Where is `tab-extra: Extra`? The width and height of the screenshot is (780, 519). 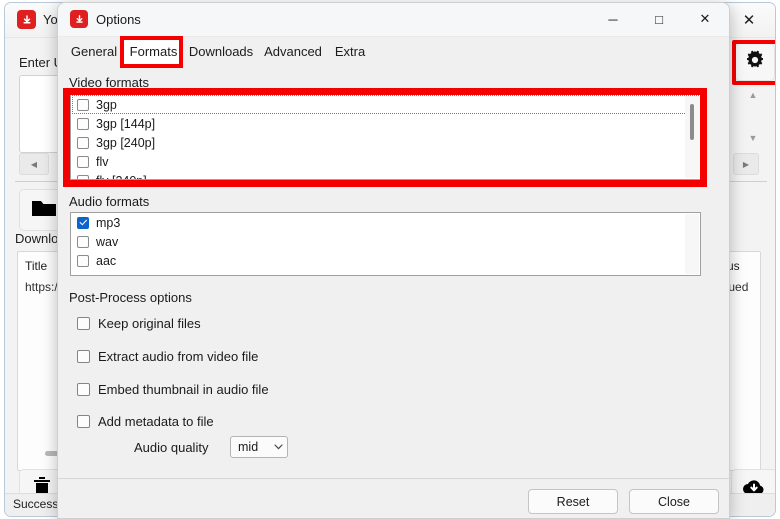
tab-extra: Extra is located at coordinates (350, 51).